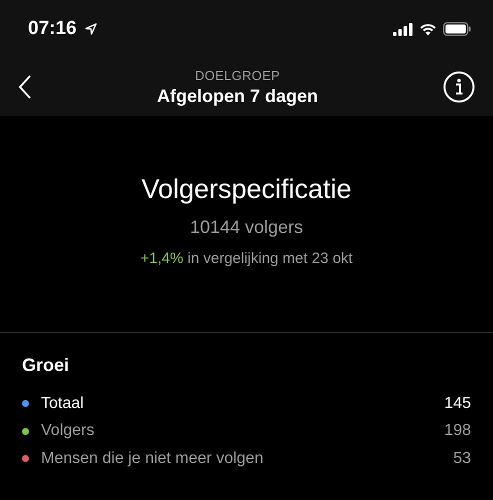  What do you see at coordinates (63, 403) in the screenshot?
I see `legend-label: Totaal` at bounding box center [63, 403].